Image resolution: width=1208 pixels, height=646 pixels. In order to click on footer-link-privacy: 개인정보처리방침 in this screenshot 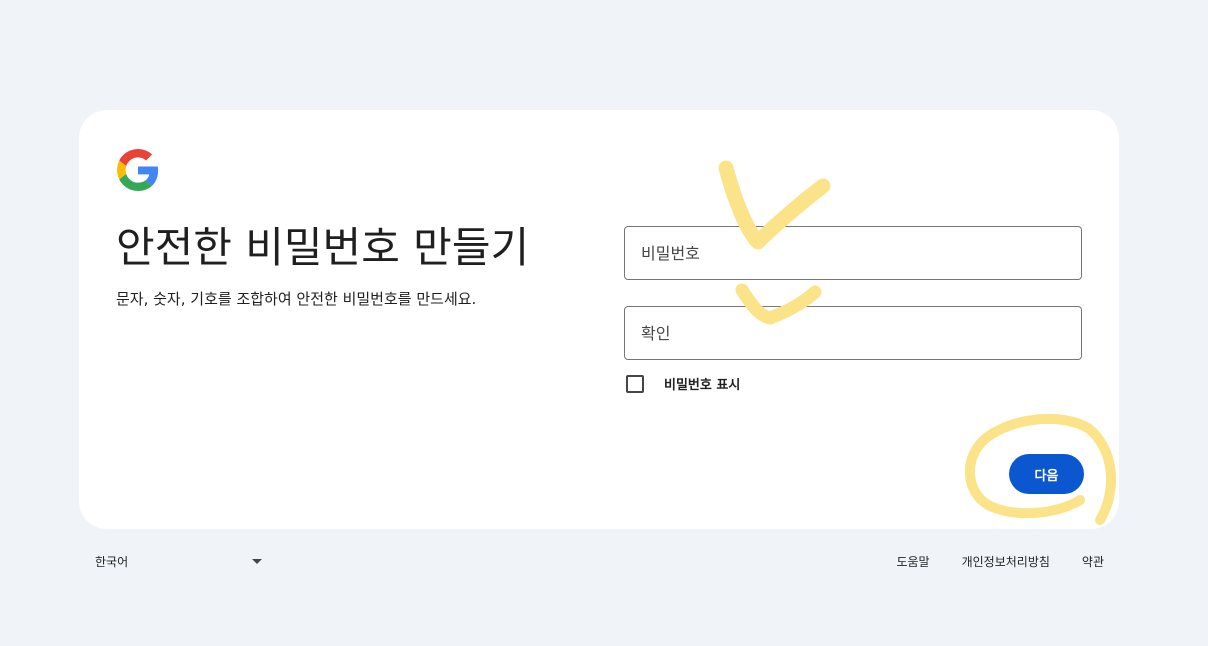, I will do `click(1006, 561)`.